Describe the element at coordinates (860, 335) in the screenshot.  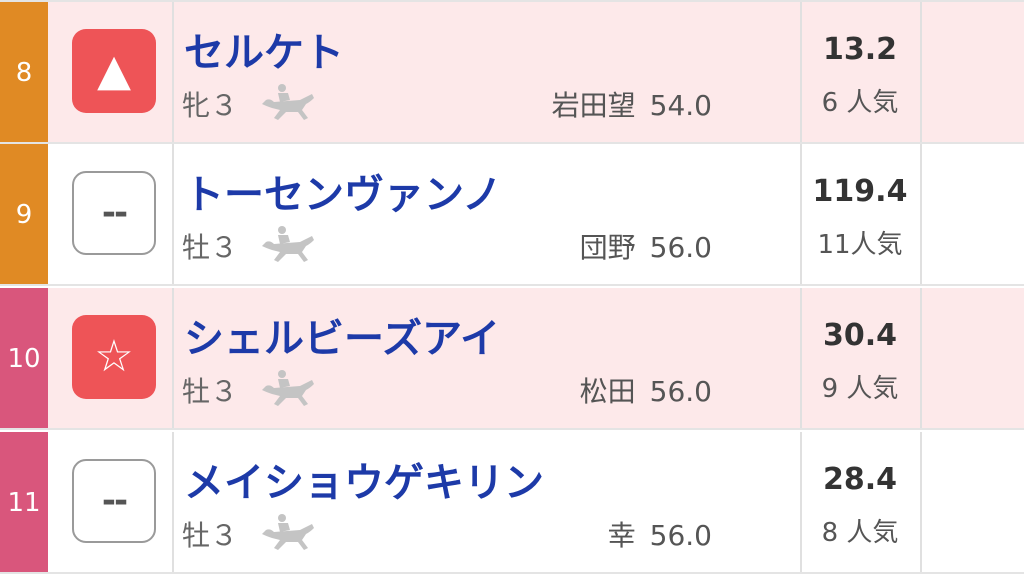
I see `odds: 30.4` at that location.